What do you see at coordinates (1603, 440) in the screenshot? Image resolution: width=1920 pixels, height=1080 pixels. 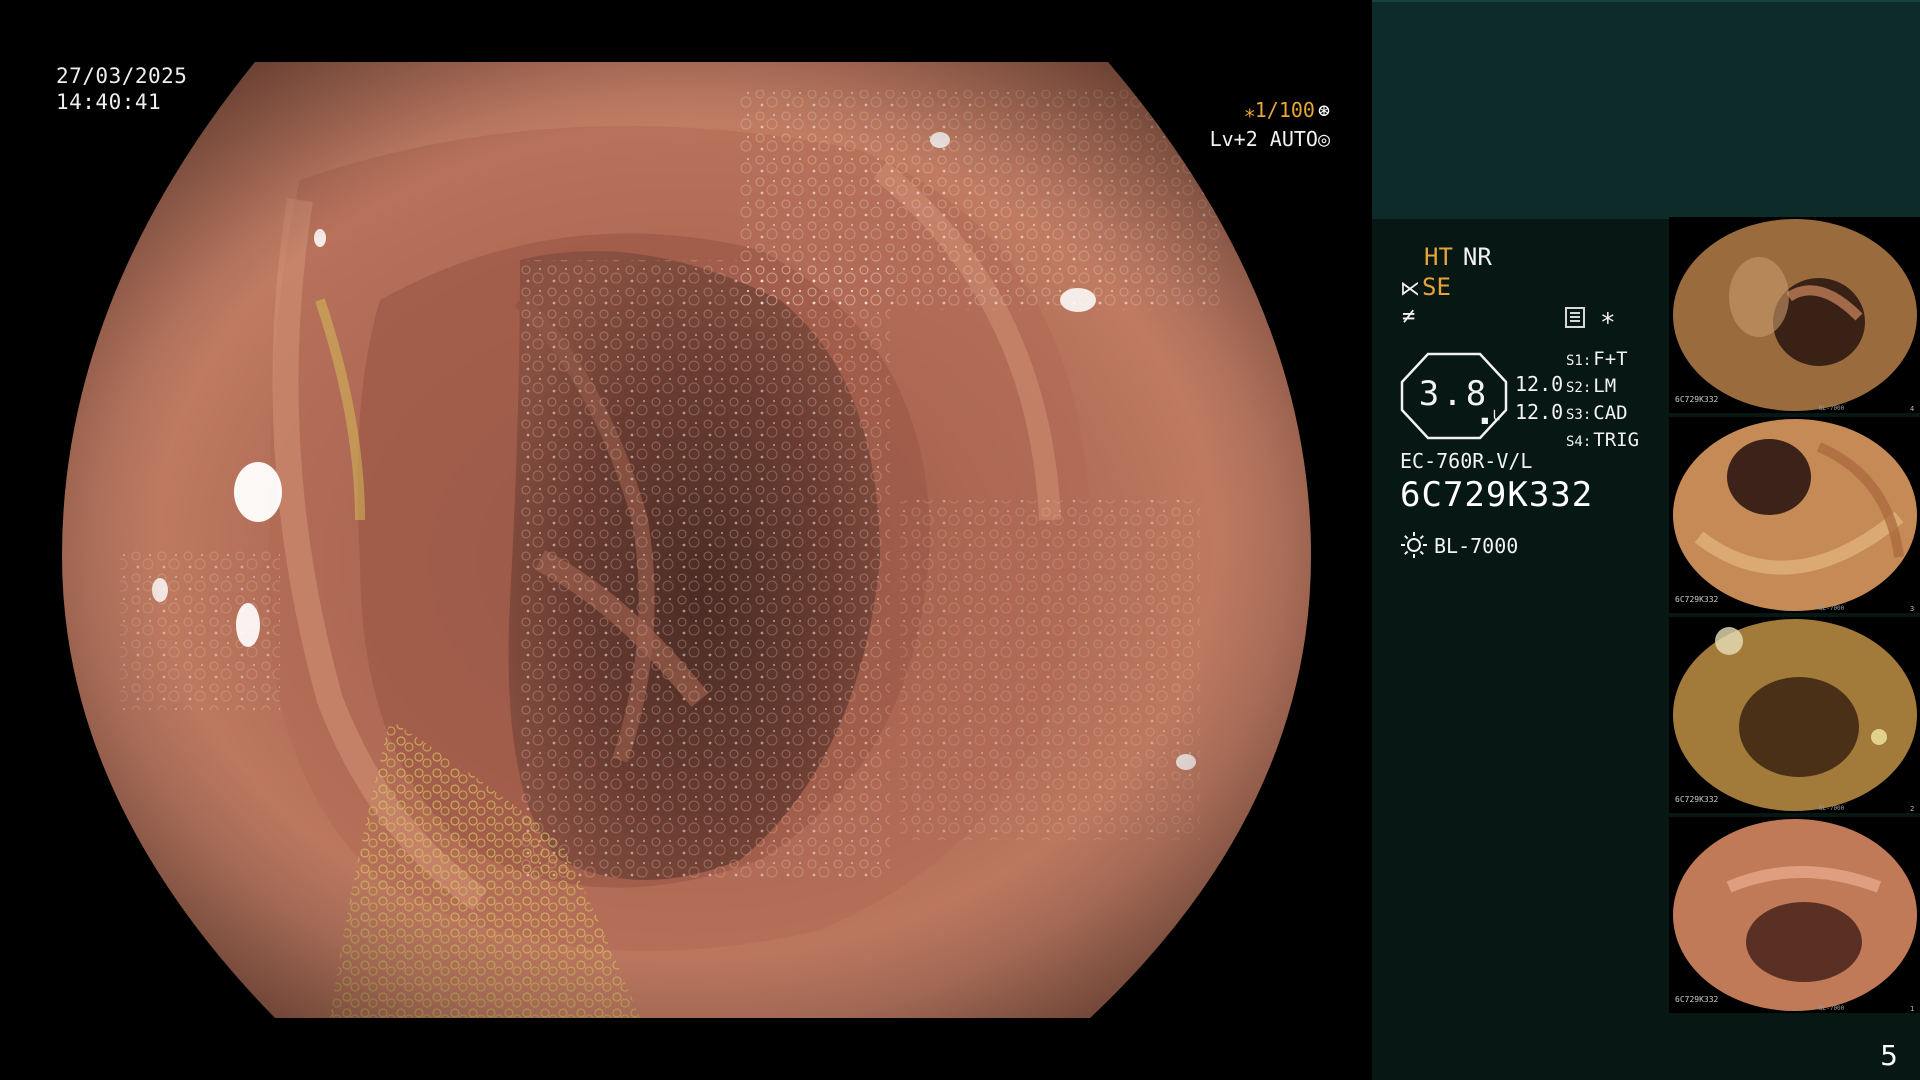 I see `switch-s4: S4: TRIG` at bounding box center [1603, 440].